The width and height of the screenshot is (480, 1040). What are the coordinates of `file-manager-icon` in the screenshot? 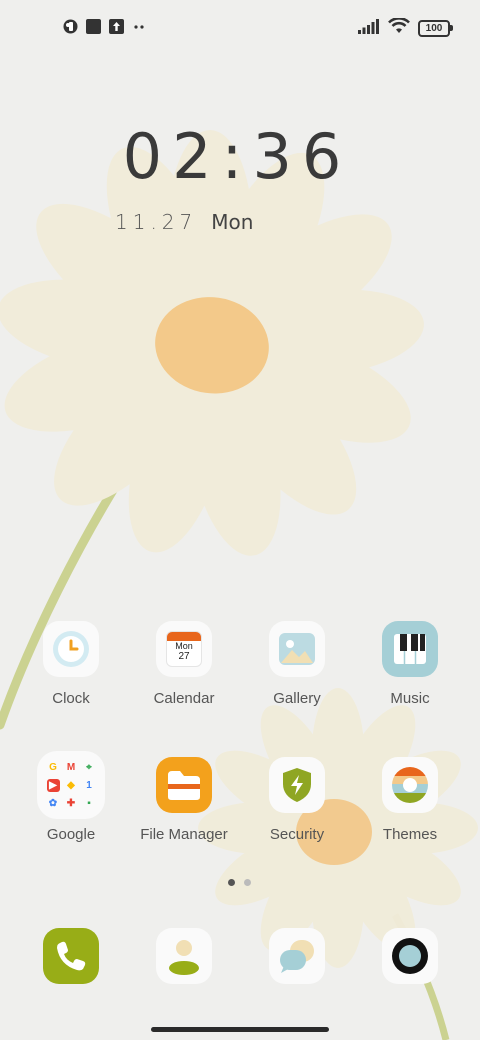 It's located at (184, 785).